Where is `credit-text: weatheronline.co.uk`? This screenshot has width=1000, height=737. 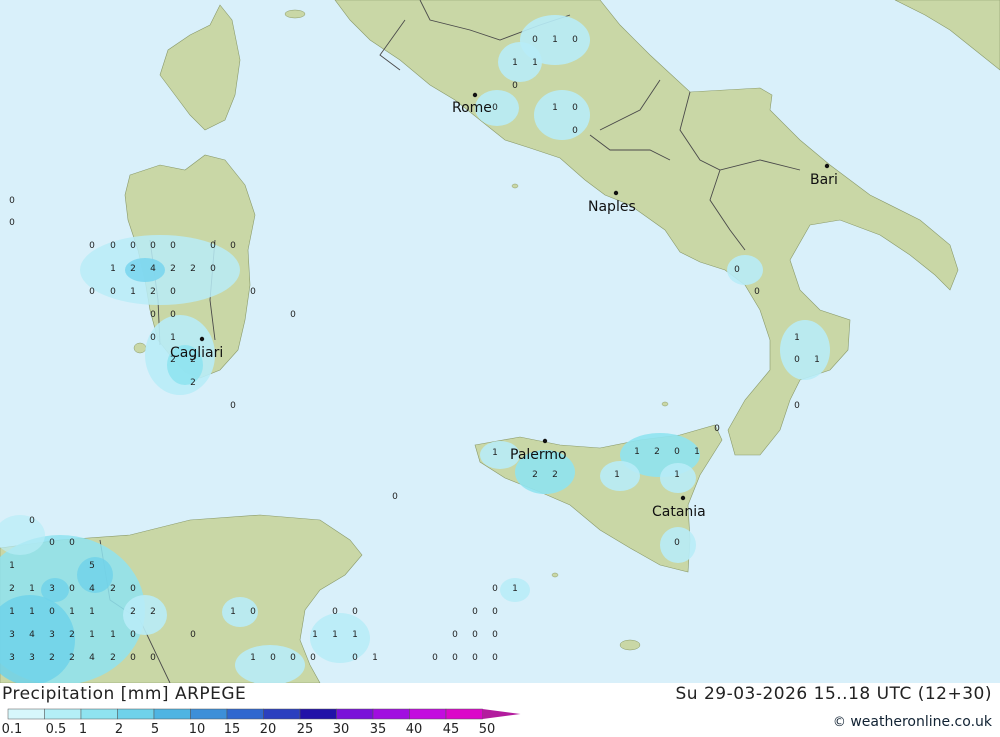
credit-text: weatheronline.co.uk is located at coordinates (921, 722).